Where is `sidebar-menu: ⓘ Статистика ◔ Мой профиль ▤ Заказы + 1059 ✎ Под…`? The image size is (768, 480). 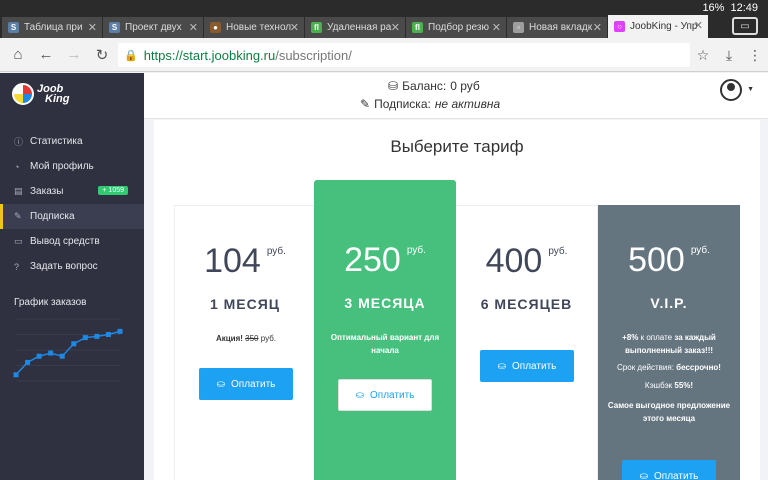 sidebar-menu: ⓘ Статистика ◔ Мой профиль ▤ Заказы + 1059 ✎ Под… is located at coordinates (72, 204).